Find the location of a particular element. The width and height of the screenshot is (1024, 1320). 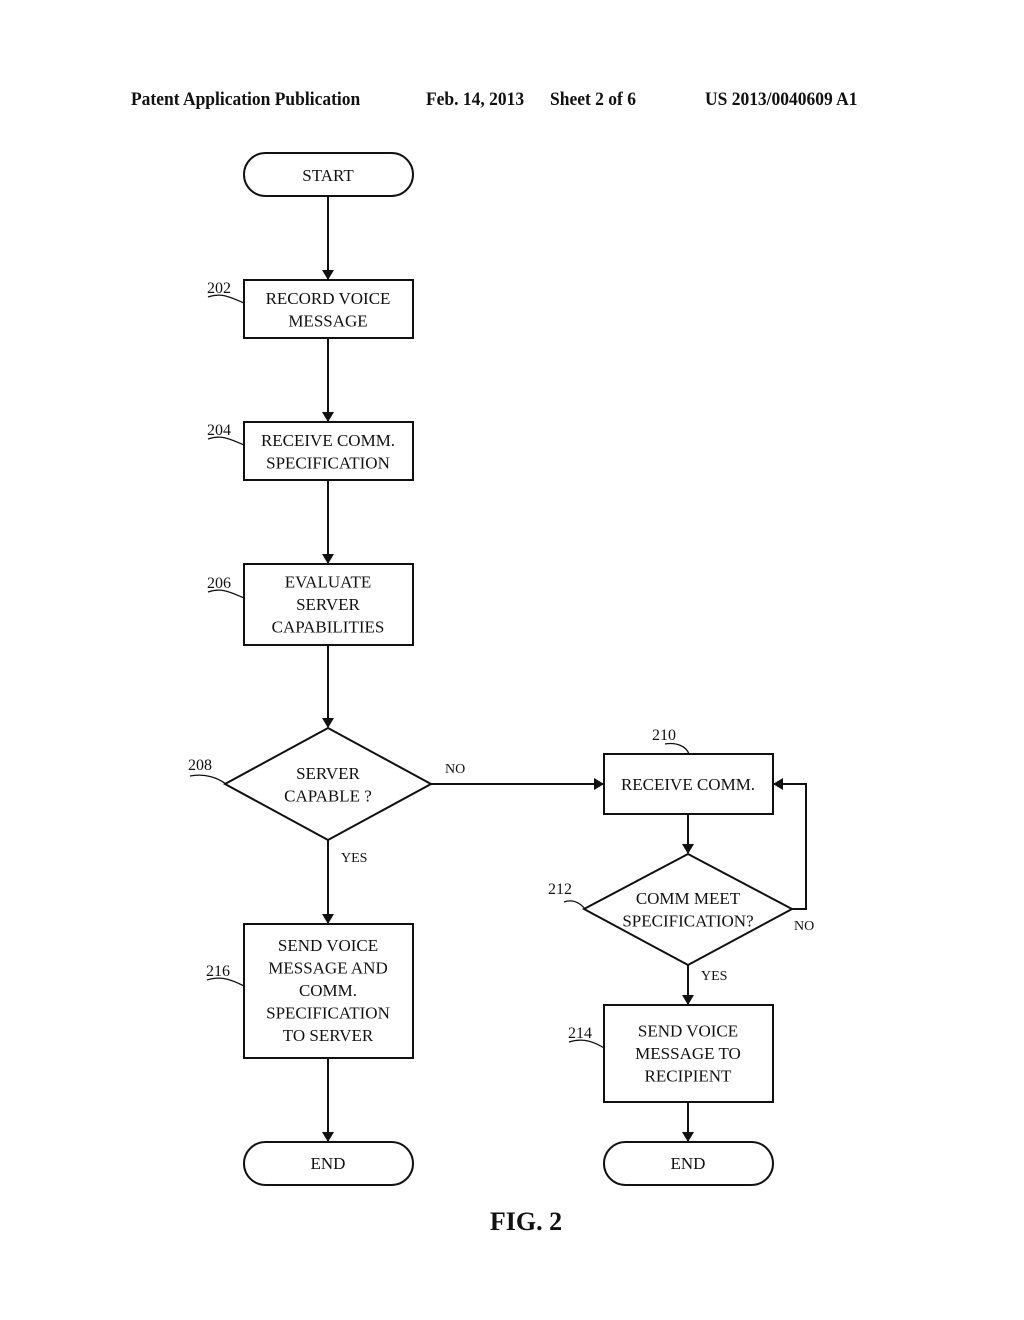

label-212-yes: YES is located at coordinates (714, 976).